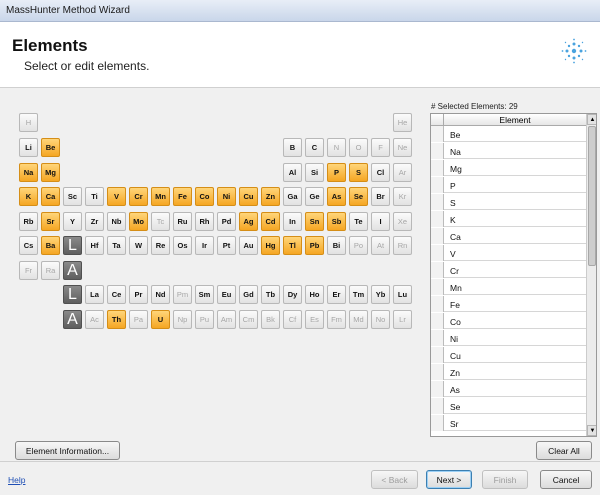 The width and height of the screenshot is (600, 495). Describe the element at coordinates (380, 172) in the screenshot. I see `element-cl-cell: Cl` at that location.